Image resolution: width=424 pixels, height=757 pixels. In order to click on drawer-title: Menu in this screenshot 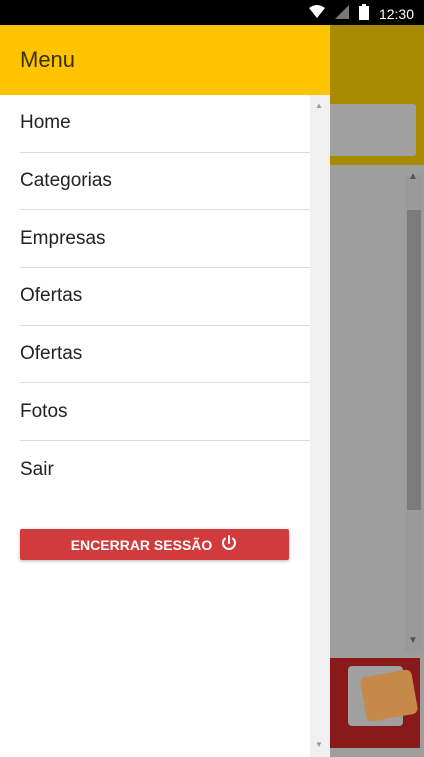, I will do `click(48, 59)`.